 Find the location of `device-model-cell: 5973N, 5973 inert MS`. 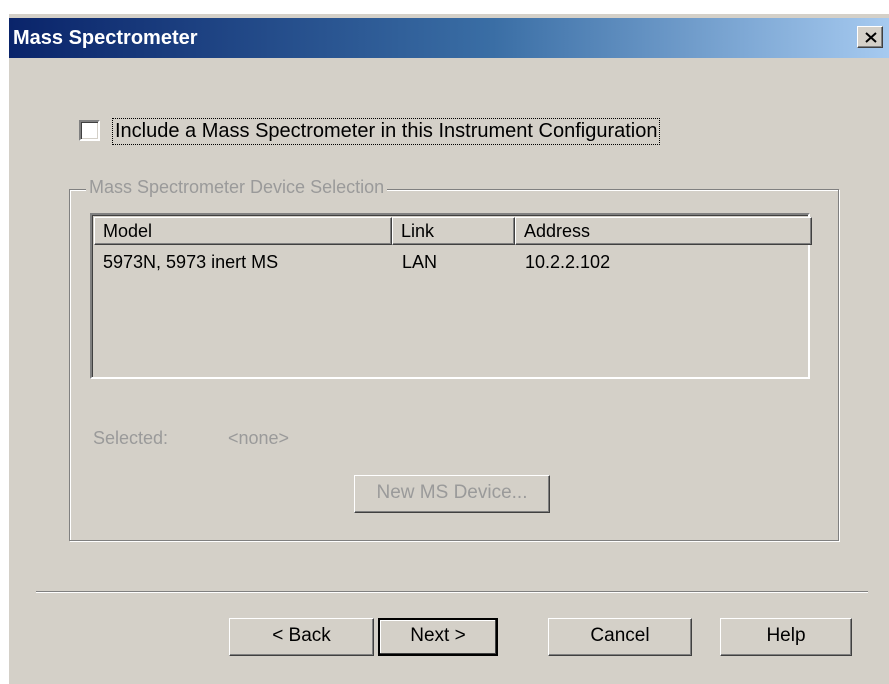

device-model-cell: 5973N, 5973 inert MS is located at coordinates (191, 262).